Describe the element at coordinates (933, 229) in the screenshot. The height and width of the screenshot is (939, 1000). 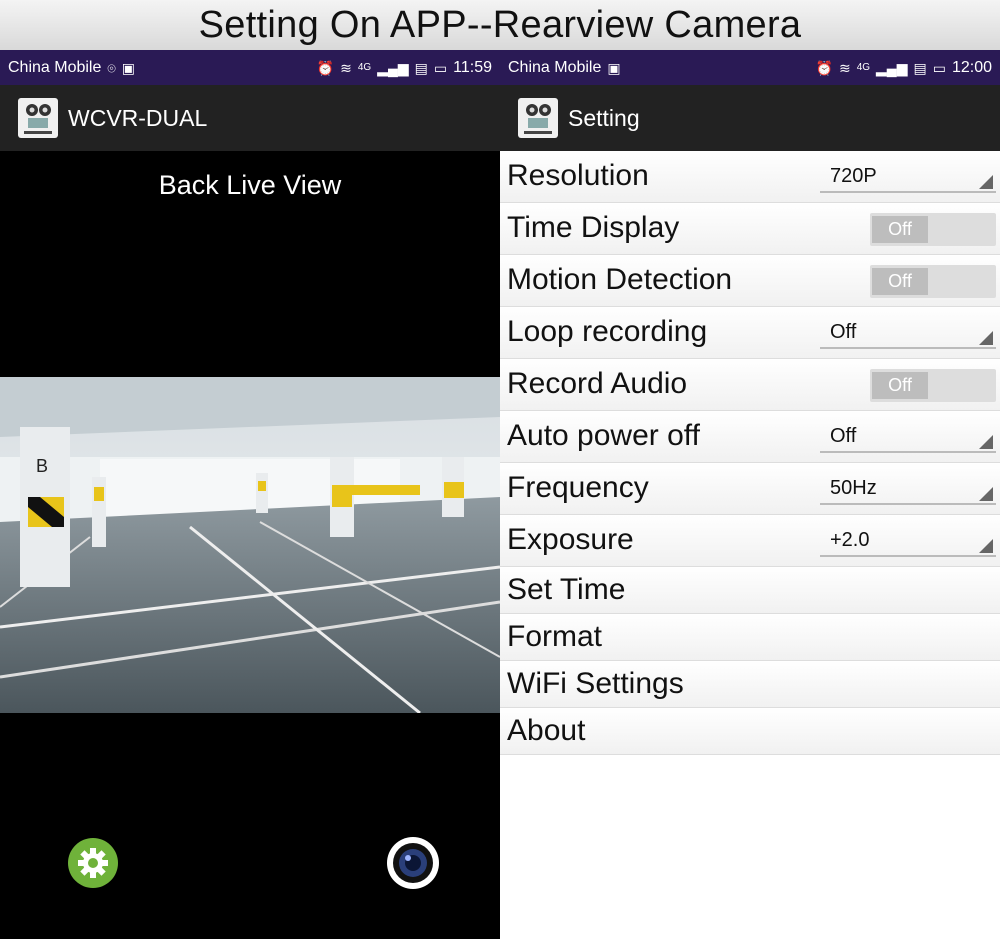
I see `time-display-toggle: Off` at that location.